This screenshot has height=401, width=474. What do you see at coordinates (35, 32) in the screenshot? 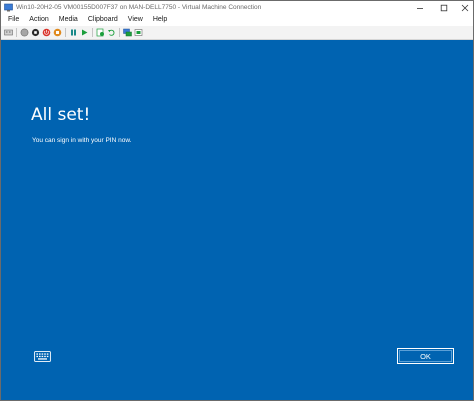
I see `turn-off-icon` at bounding box center [35, 32].